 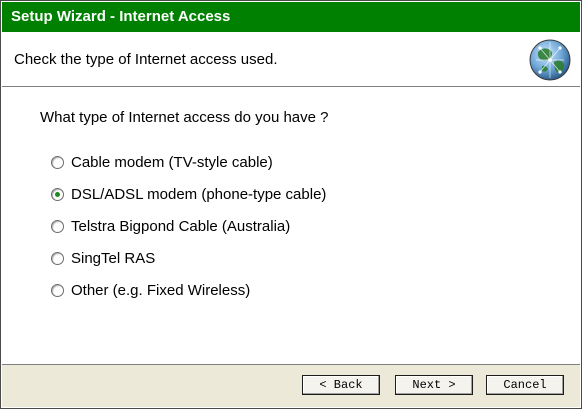 What do you see at coordinates (181, 226) in the screenshot?
I see `option-label: Telstra Bigpond Cable (Australia)` at bounding box center [181, 226].